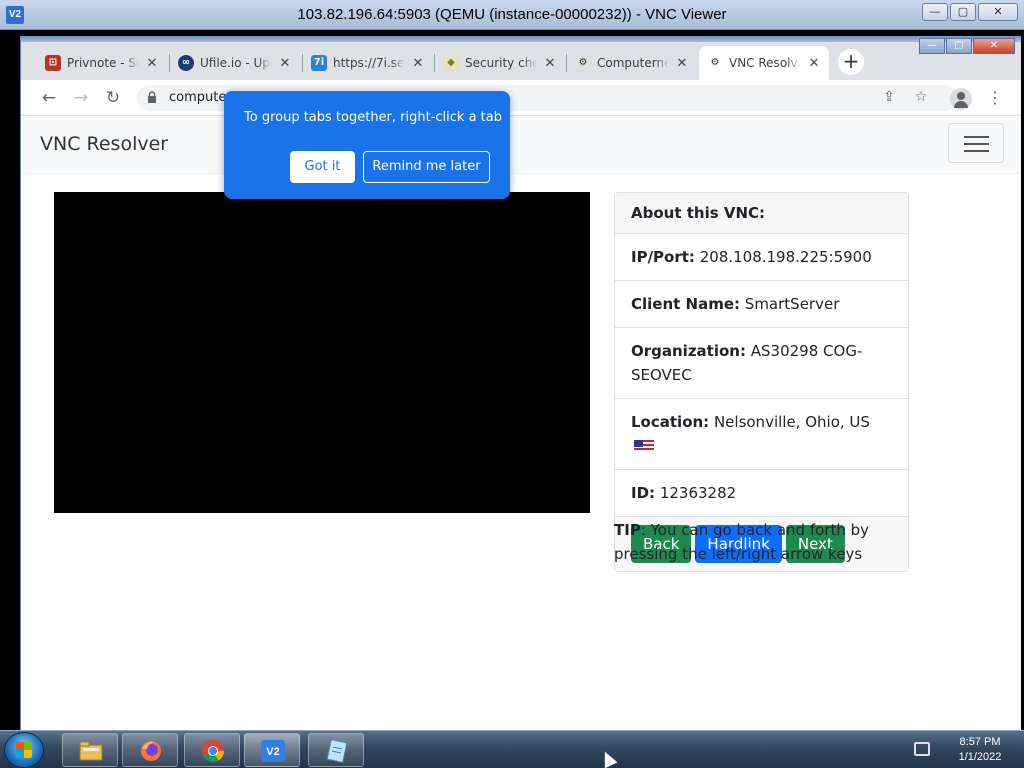  Describe the element at coordinates (980, 750) in the screenshot. I see `taskbar-clock: 8:57 PM 1/1/2022` at that location.